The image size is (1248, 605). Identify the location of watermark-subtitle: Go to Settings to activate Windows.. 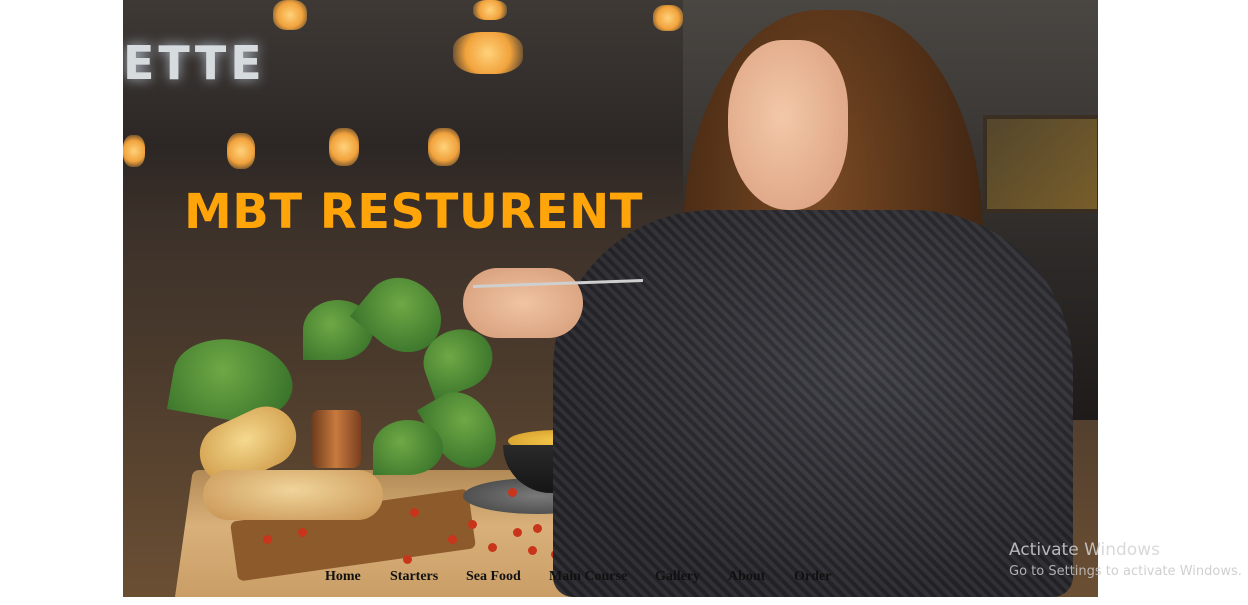
(1125, 571).